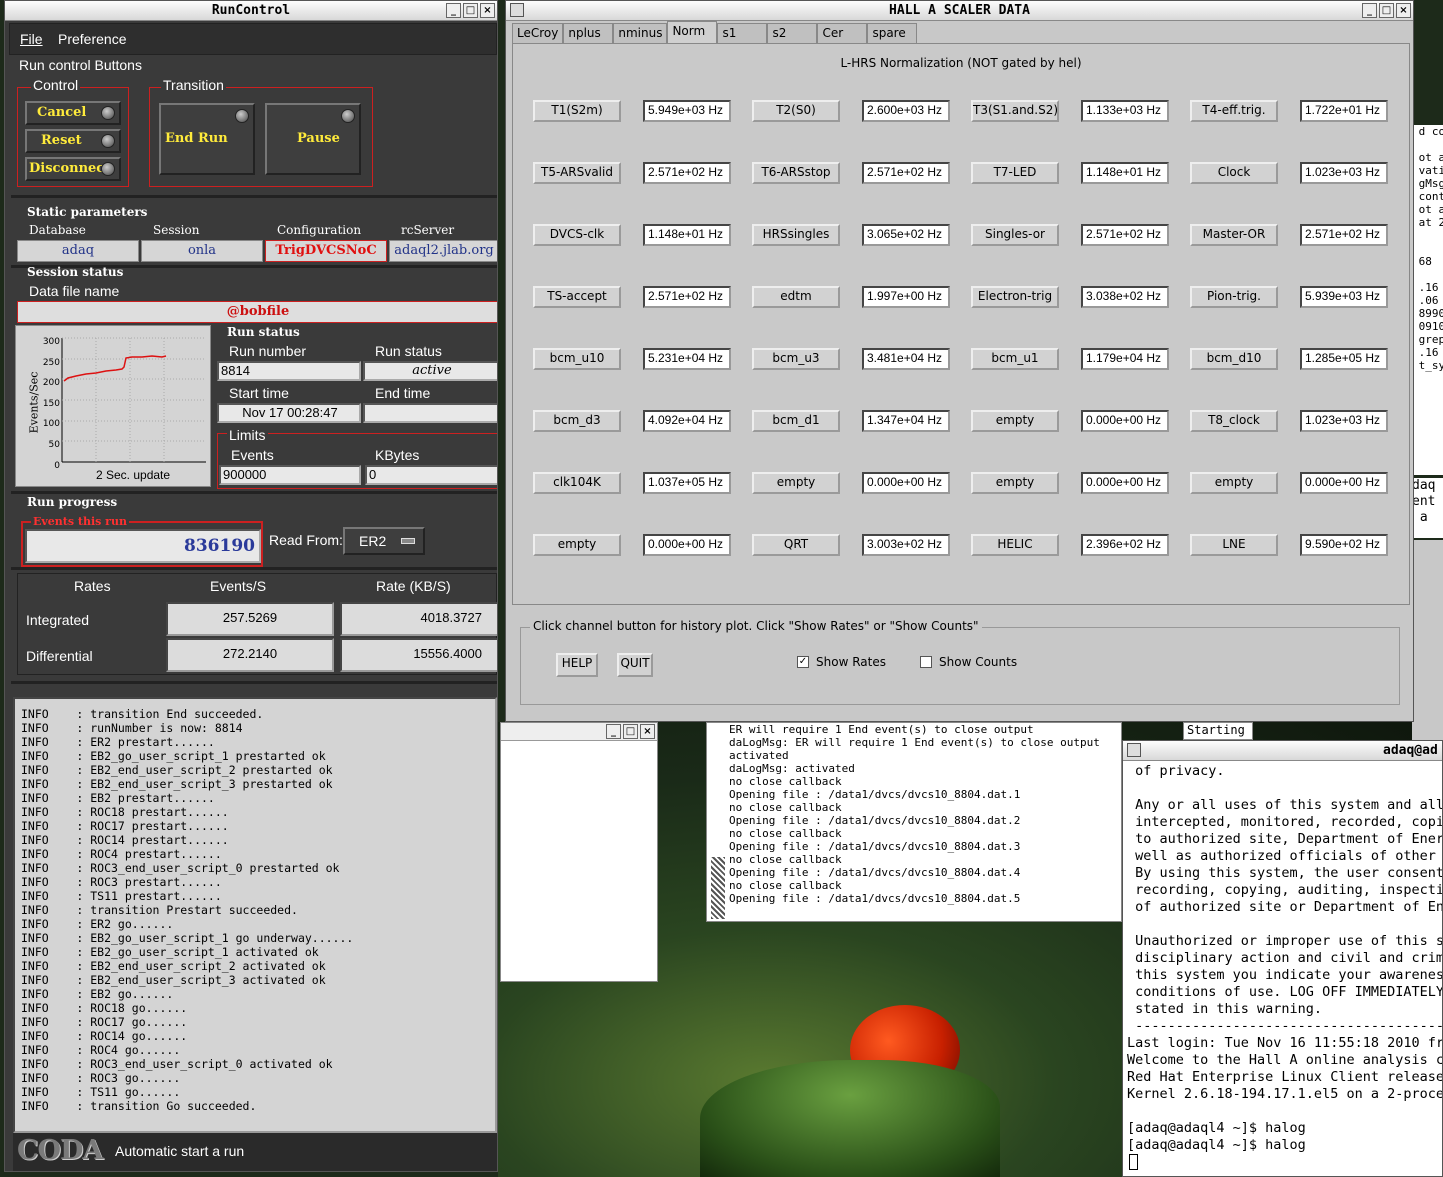  Describe the element at coordinates (108, 169) in the screenshot. I see `disconnect-led-icon` at that location.